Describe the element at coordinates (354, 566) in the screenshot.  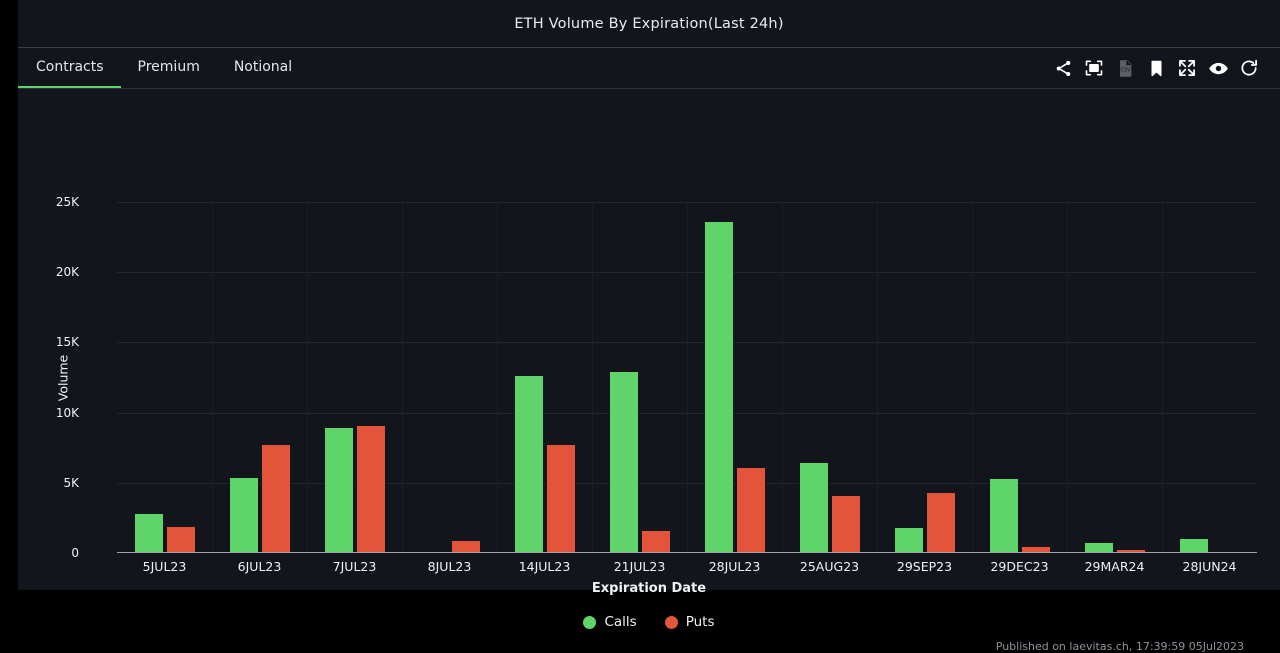
I see `x-tick-label: 7JUL23` at that location.